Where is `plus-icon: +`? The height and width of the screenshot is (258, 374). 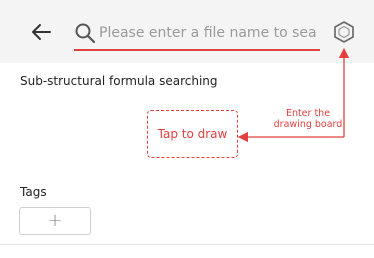 plus-icon: + is located at coordinates (55, 220).